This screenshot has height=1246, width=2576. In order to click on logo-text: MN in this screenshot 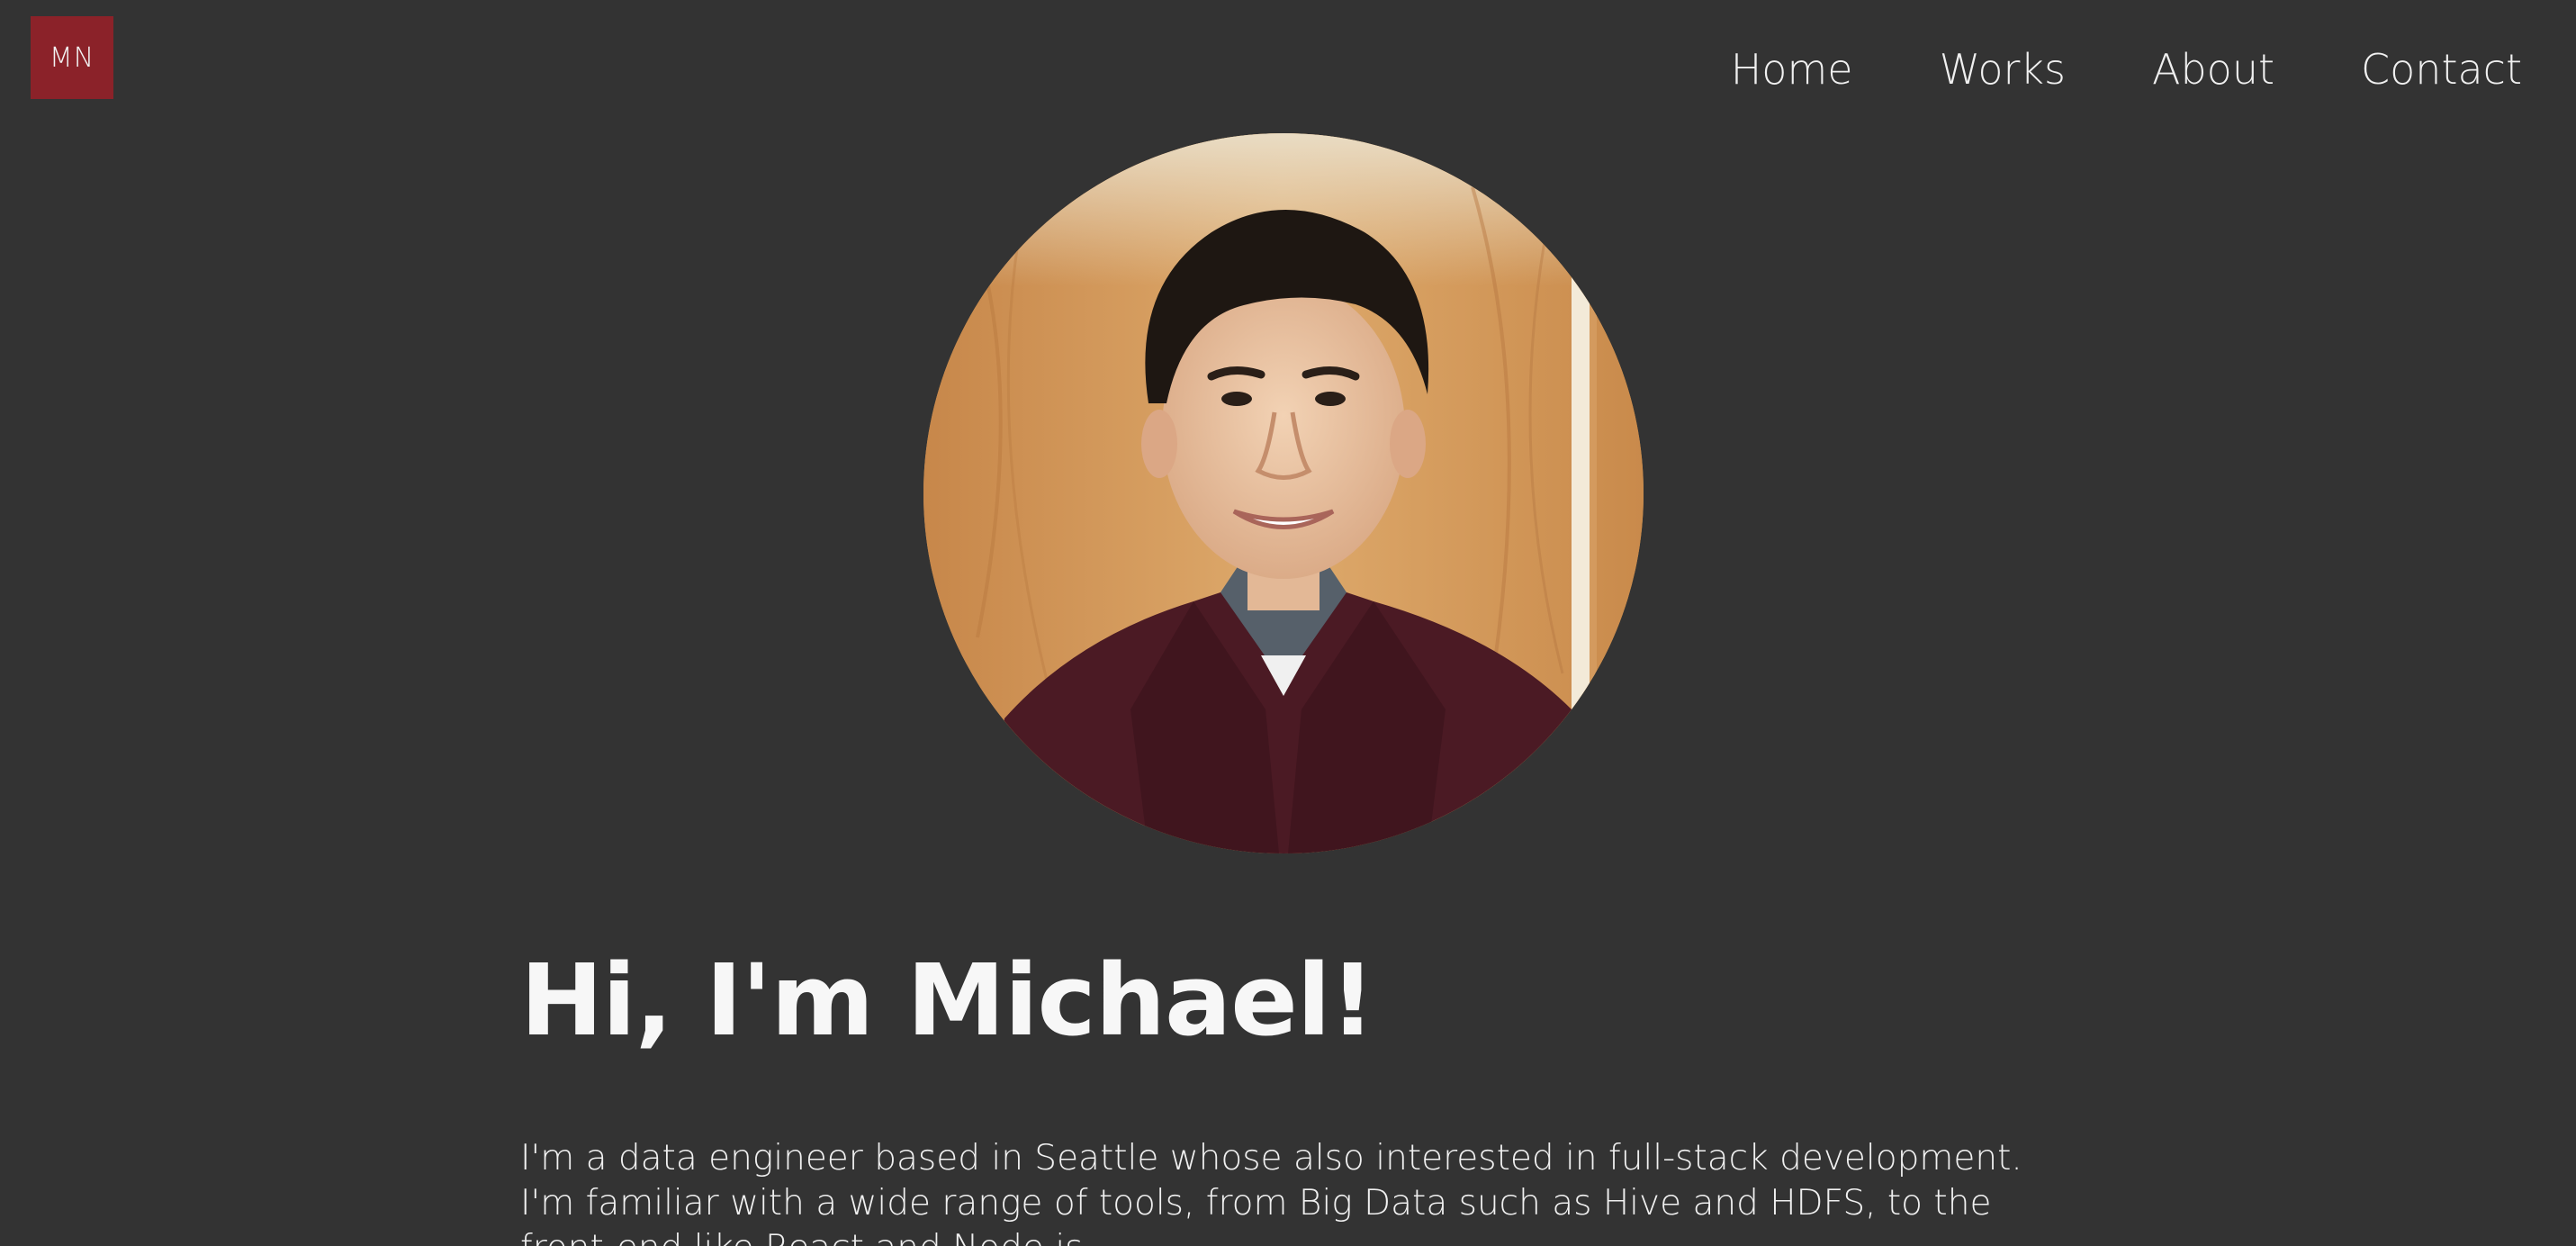, I will do `click(72, 57)`.